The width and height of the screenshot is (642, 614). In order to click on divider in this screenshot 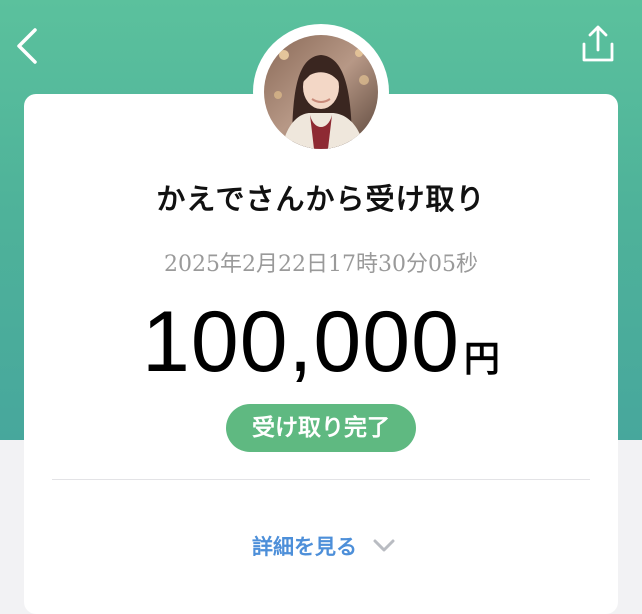, I will do `click(321, 479)`.